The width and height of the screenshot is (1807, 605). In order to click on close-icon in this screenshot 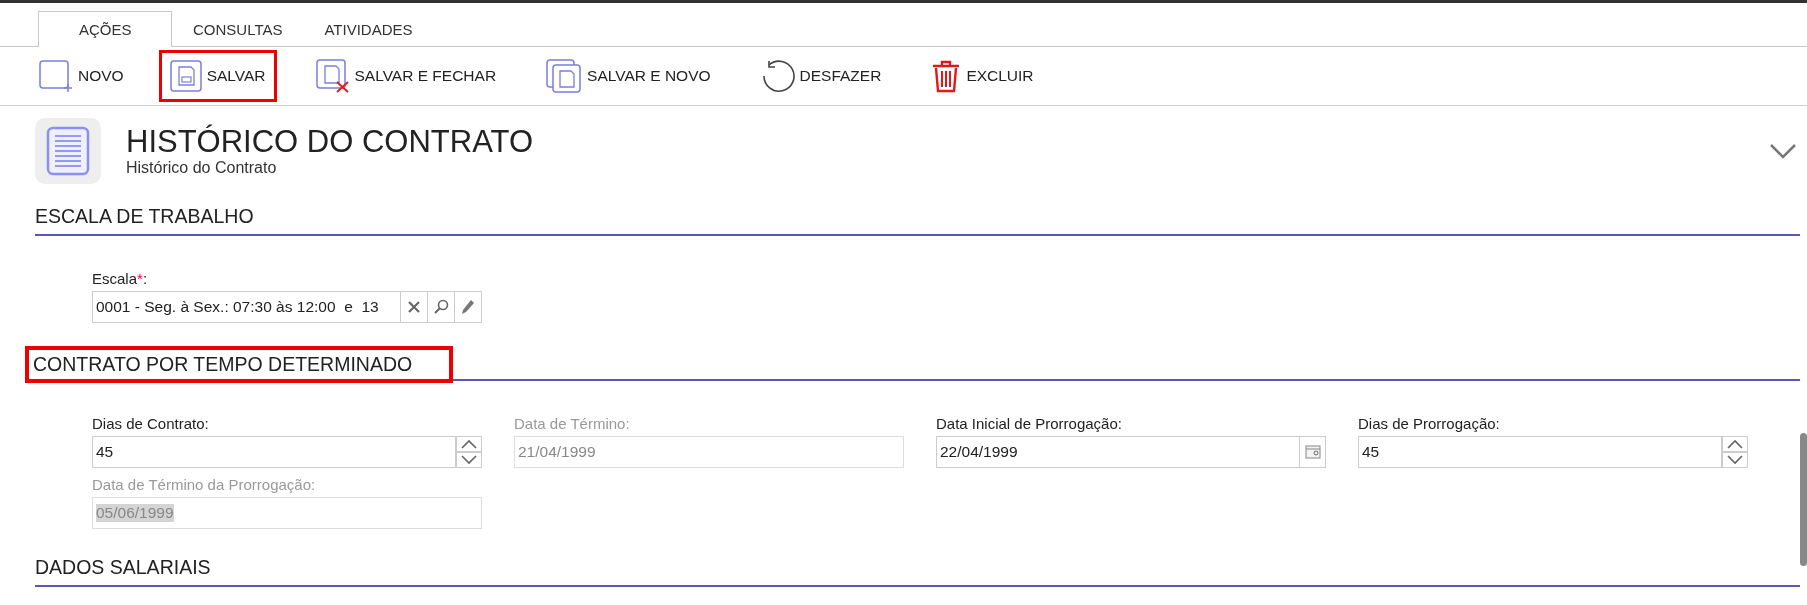, I will do `click(414, 307)`.